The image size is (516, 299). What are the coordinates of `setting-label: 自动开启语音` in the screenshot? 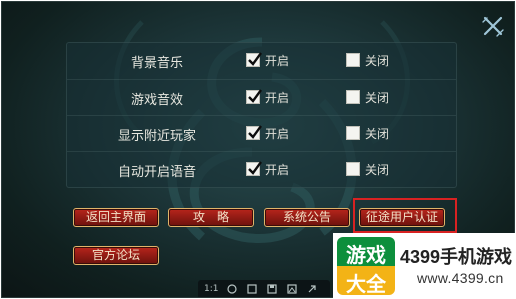 It's located at (156, 172).